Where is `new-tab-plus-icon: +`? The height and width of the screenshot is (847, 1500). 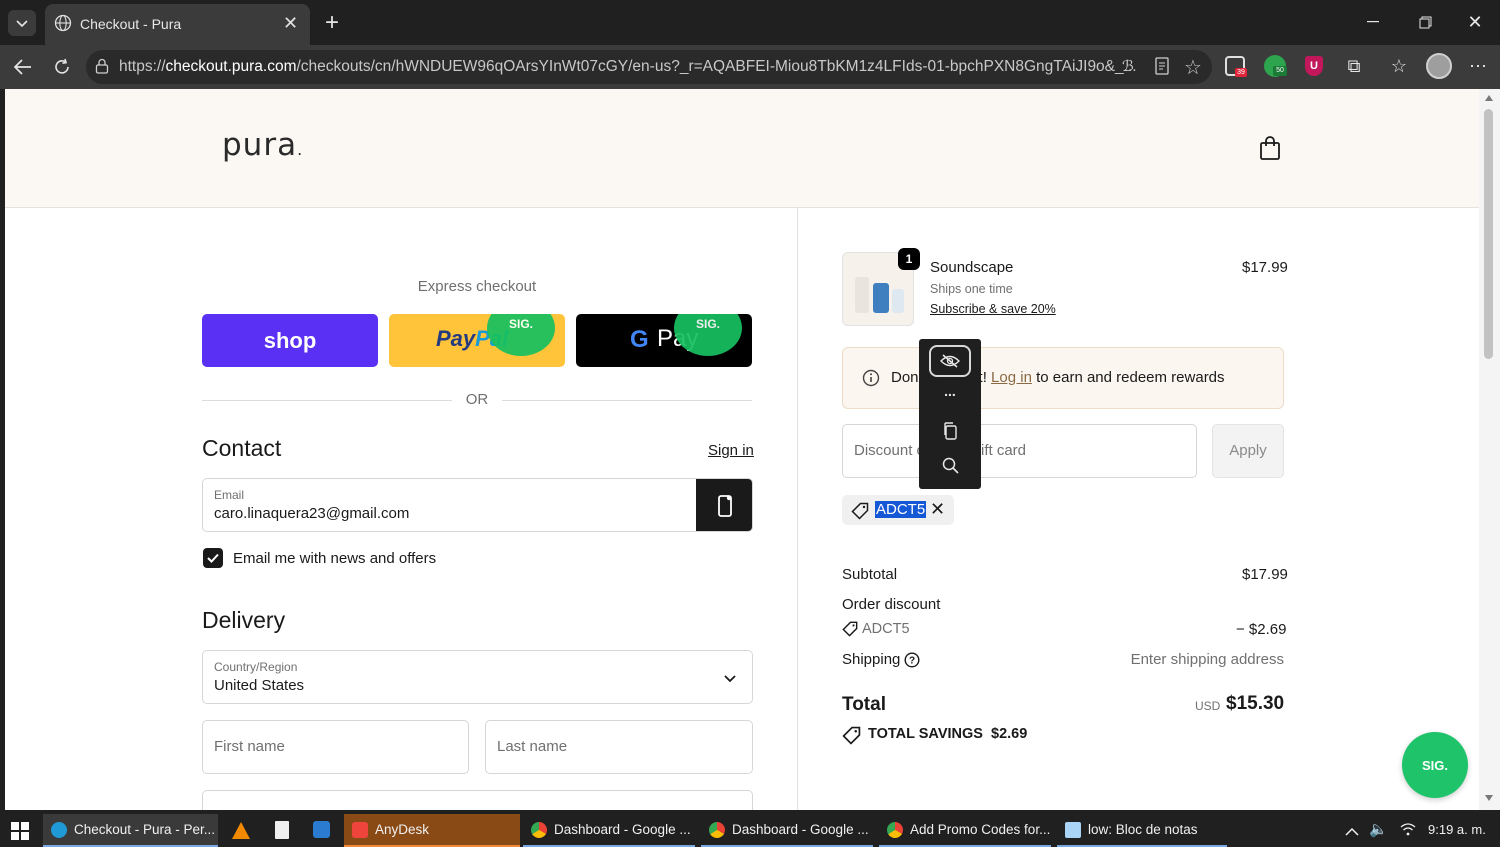 new-tab-plus-icon: + is located at coordinates (332, 23).